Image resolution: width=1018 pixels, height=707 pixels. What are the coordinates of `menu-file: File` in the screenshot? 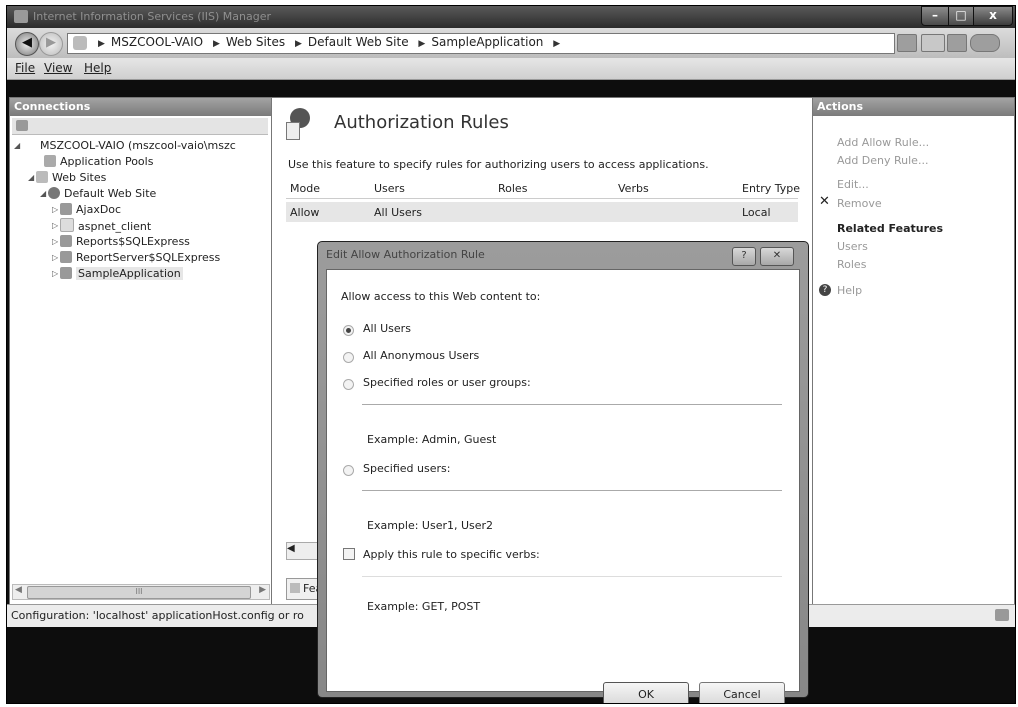 It's located at (25, 68).